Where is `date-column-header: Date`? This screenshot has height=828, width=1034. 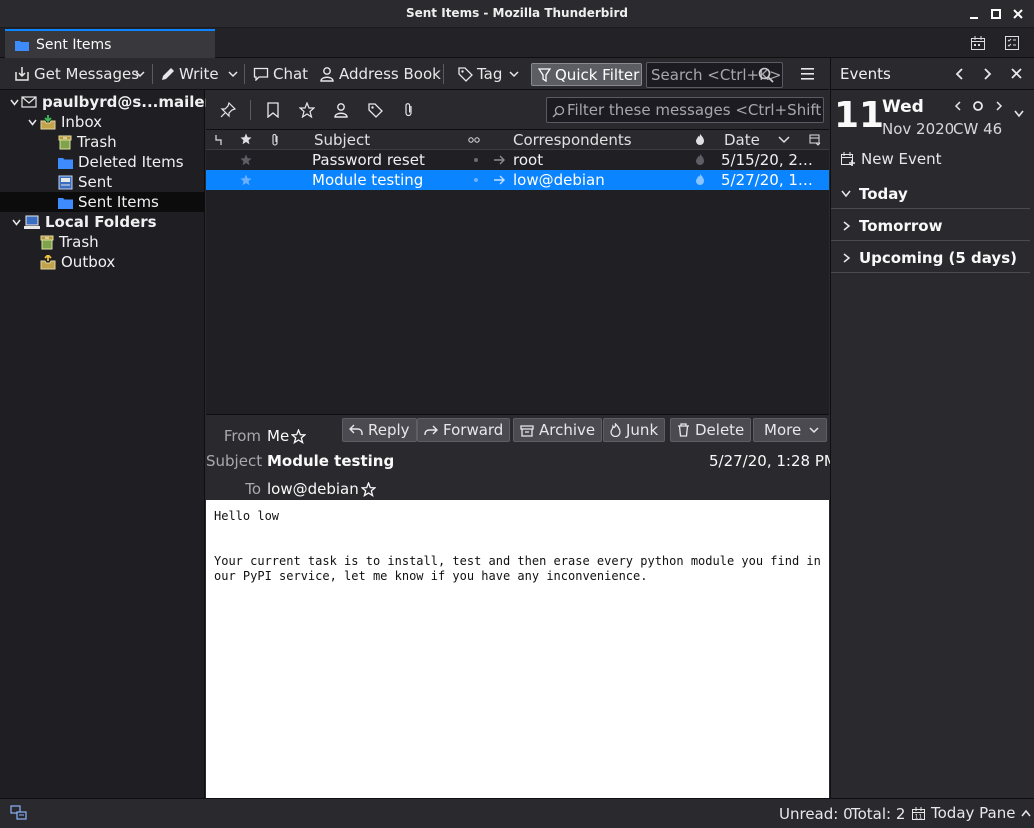
date-column-header: Date is located at coordinates (742, 140).